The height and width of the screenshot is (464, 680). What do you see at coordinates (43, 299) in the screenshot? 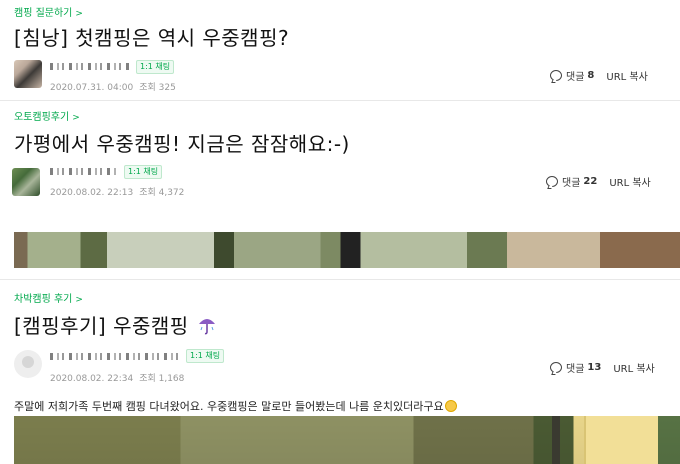
I see `category-label: 차박캠핑 후기` at bounding box center [43, 299].